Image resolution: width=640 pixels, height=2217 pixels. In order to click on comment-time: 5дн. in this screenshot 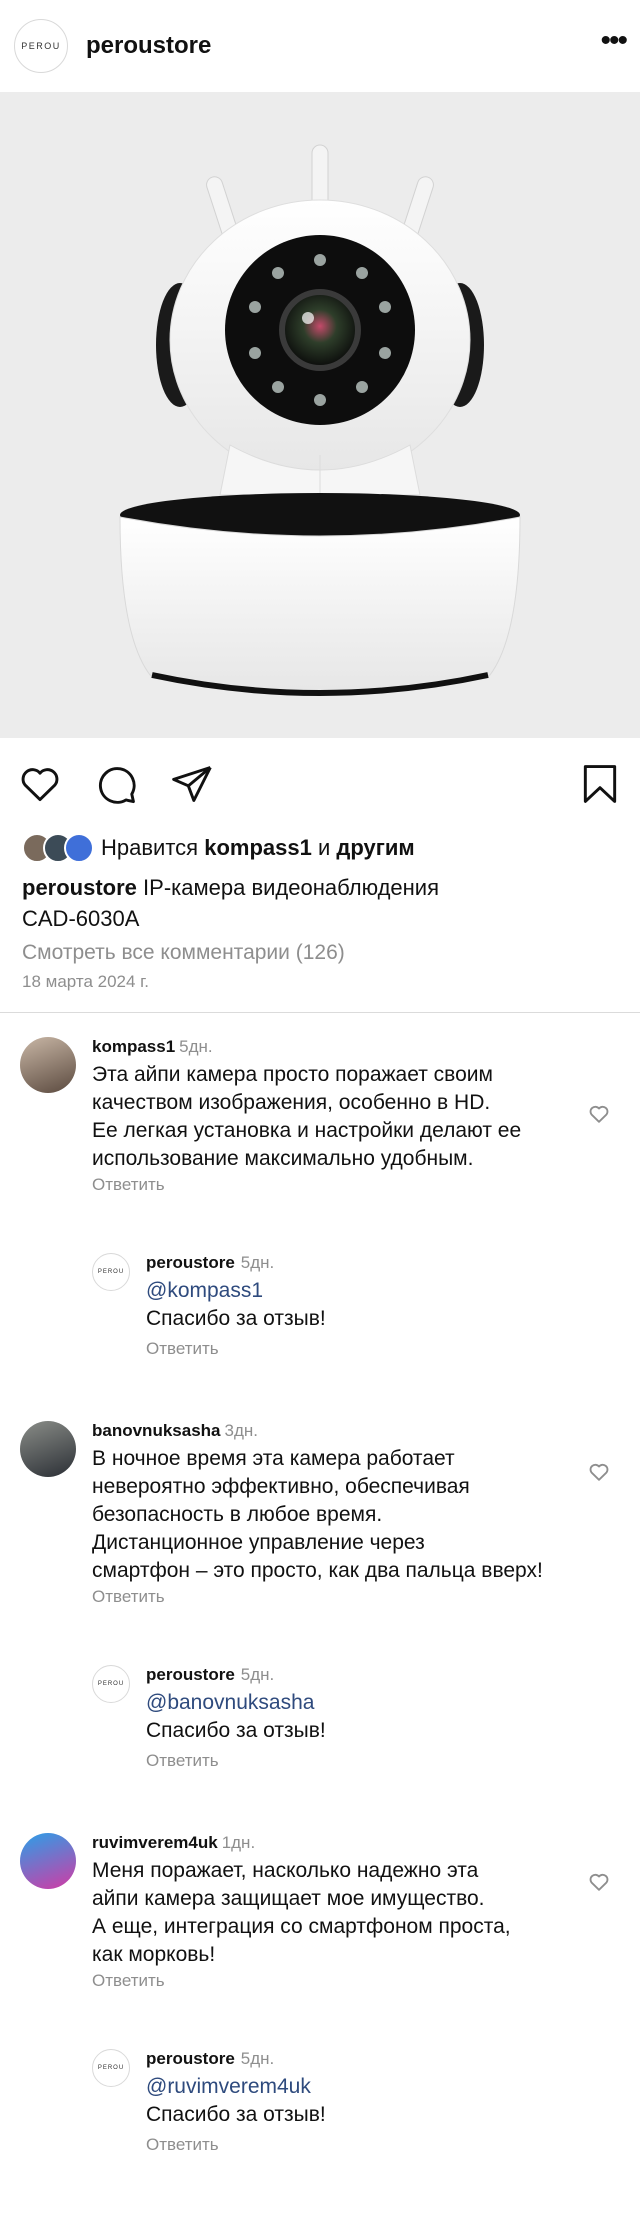, I will do `click(196, 1046)`.